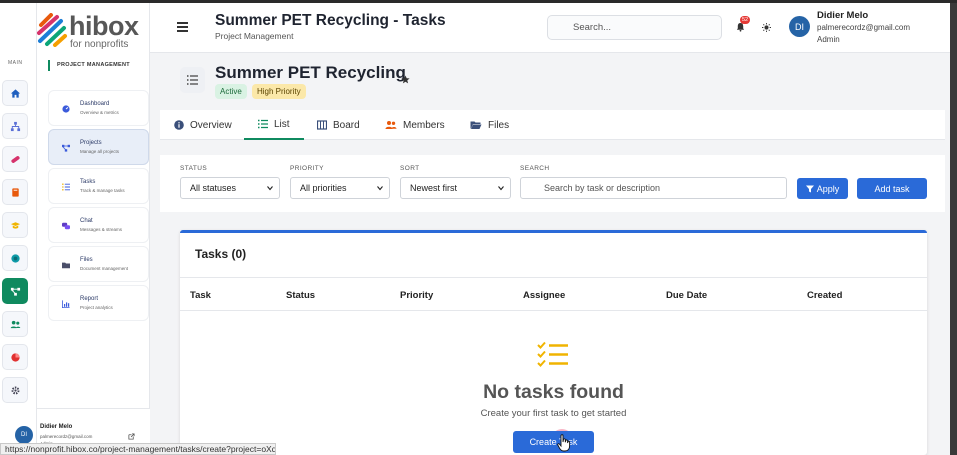  I want to click on info-icon, so click(179, 125).